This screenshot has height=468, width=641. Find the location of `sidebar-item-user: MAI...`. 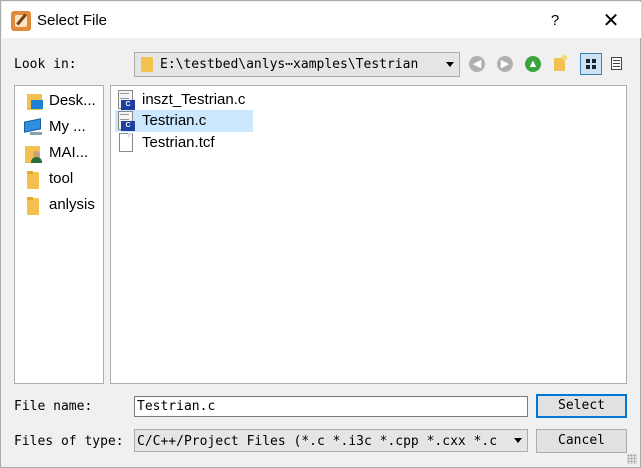

sidebar-item-user: MAI... is located at coordinates (62, 153).